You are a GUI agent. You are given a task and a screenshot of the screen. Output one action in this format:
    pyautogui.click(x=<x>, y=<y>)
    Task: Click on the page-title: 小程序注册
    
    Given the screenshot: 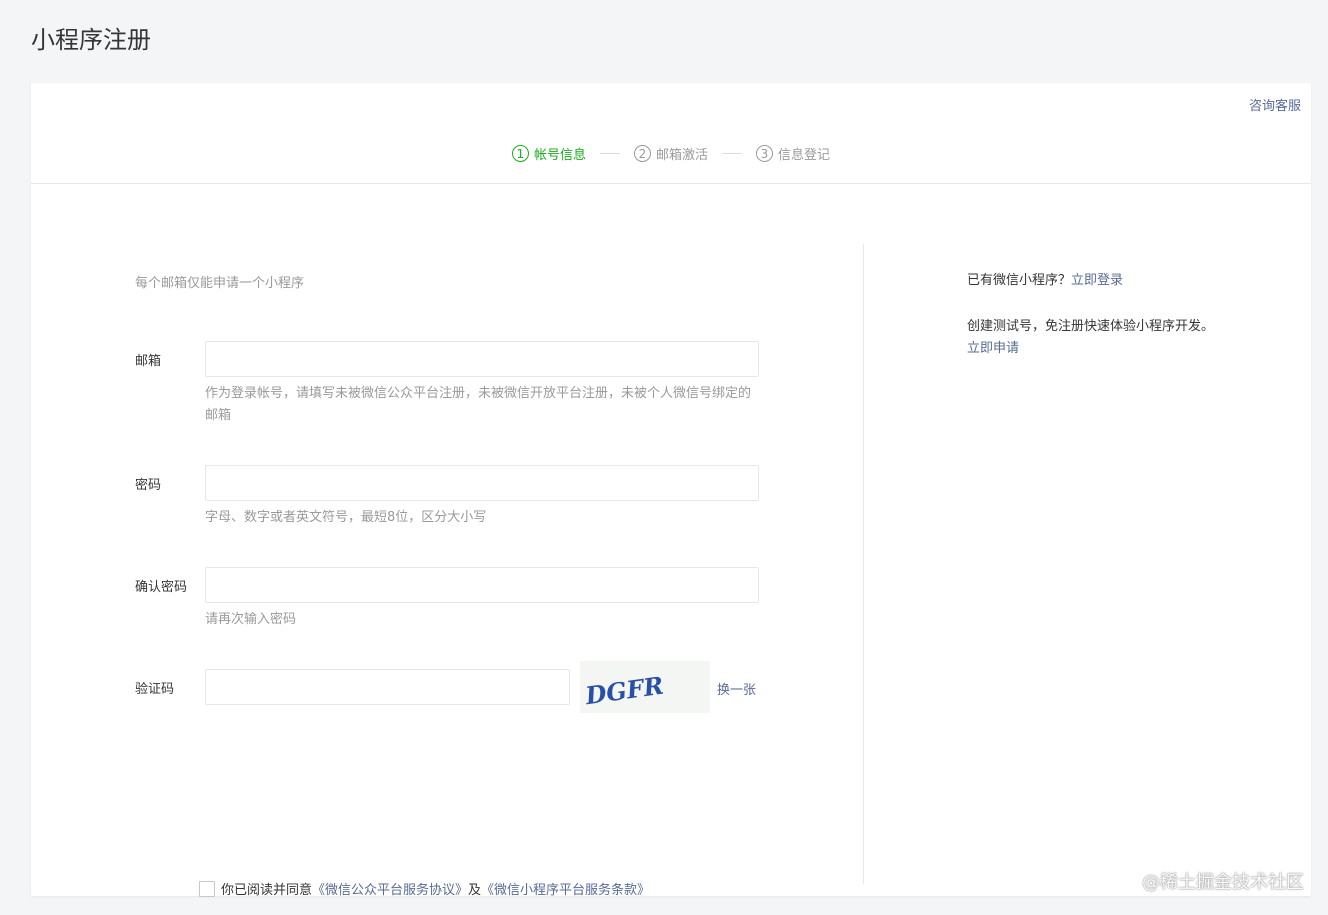 What is the action you would take?
    pyautogui.click(x=91, y=40)
    